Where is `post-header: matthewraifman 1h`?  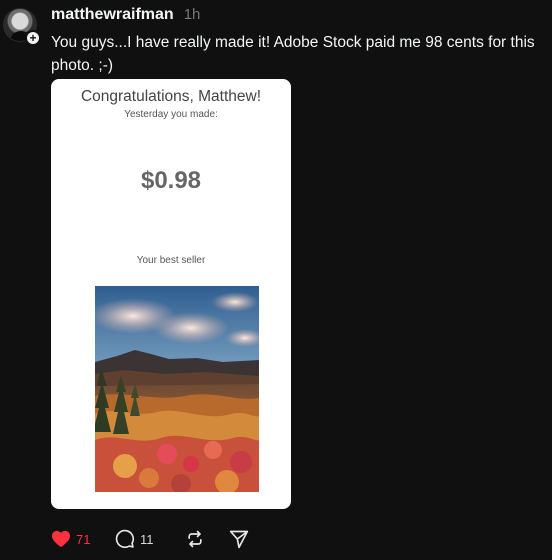 post-header: matthewraifman 1h is located at coordinates (125, 15).